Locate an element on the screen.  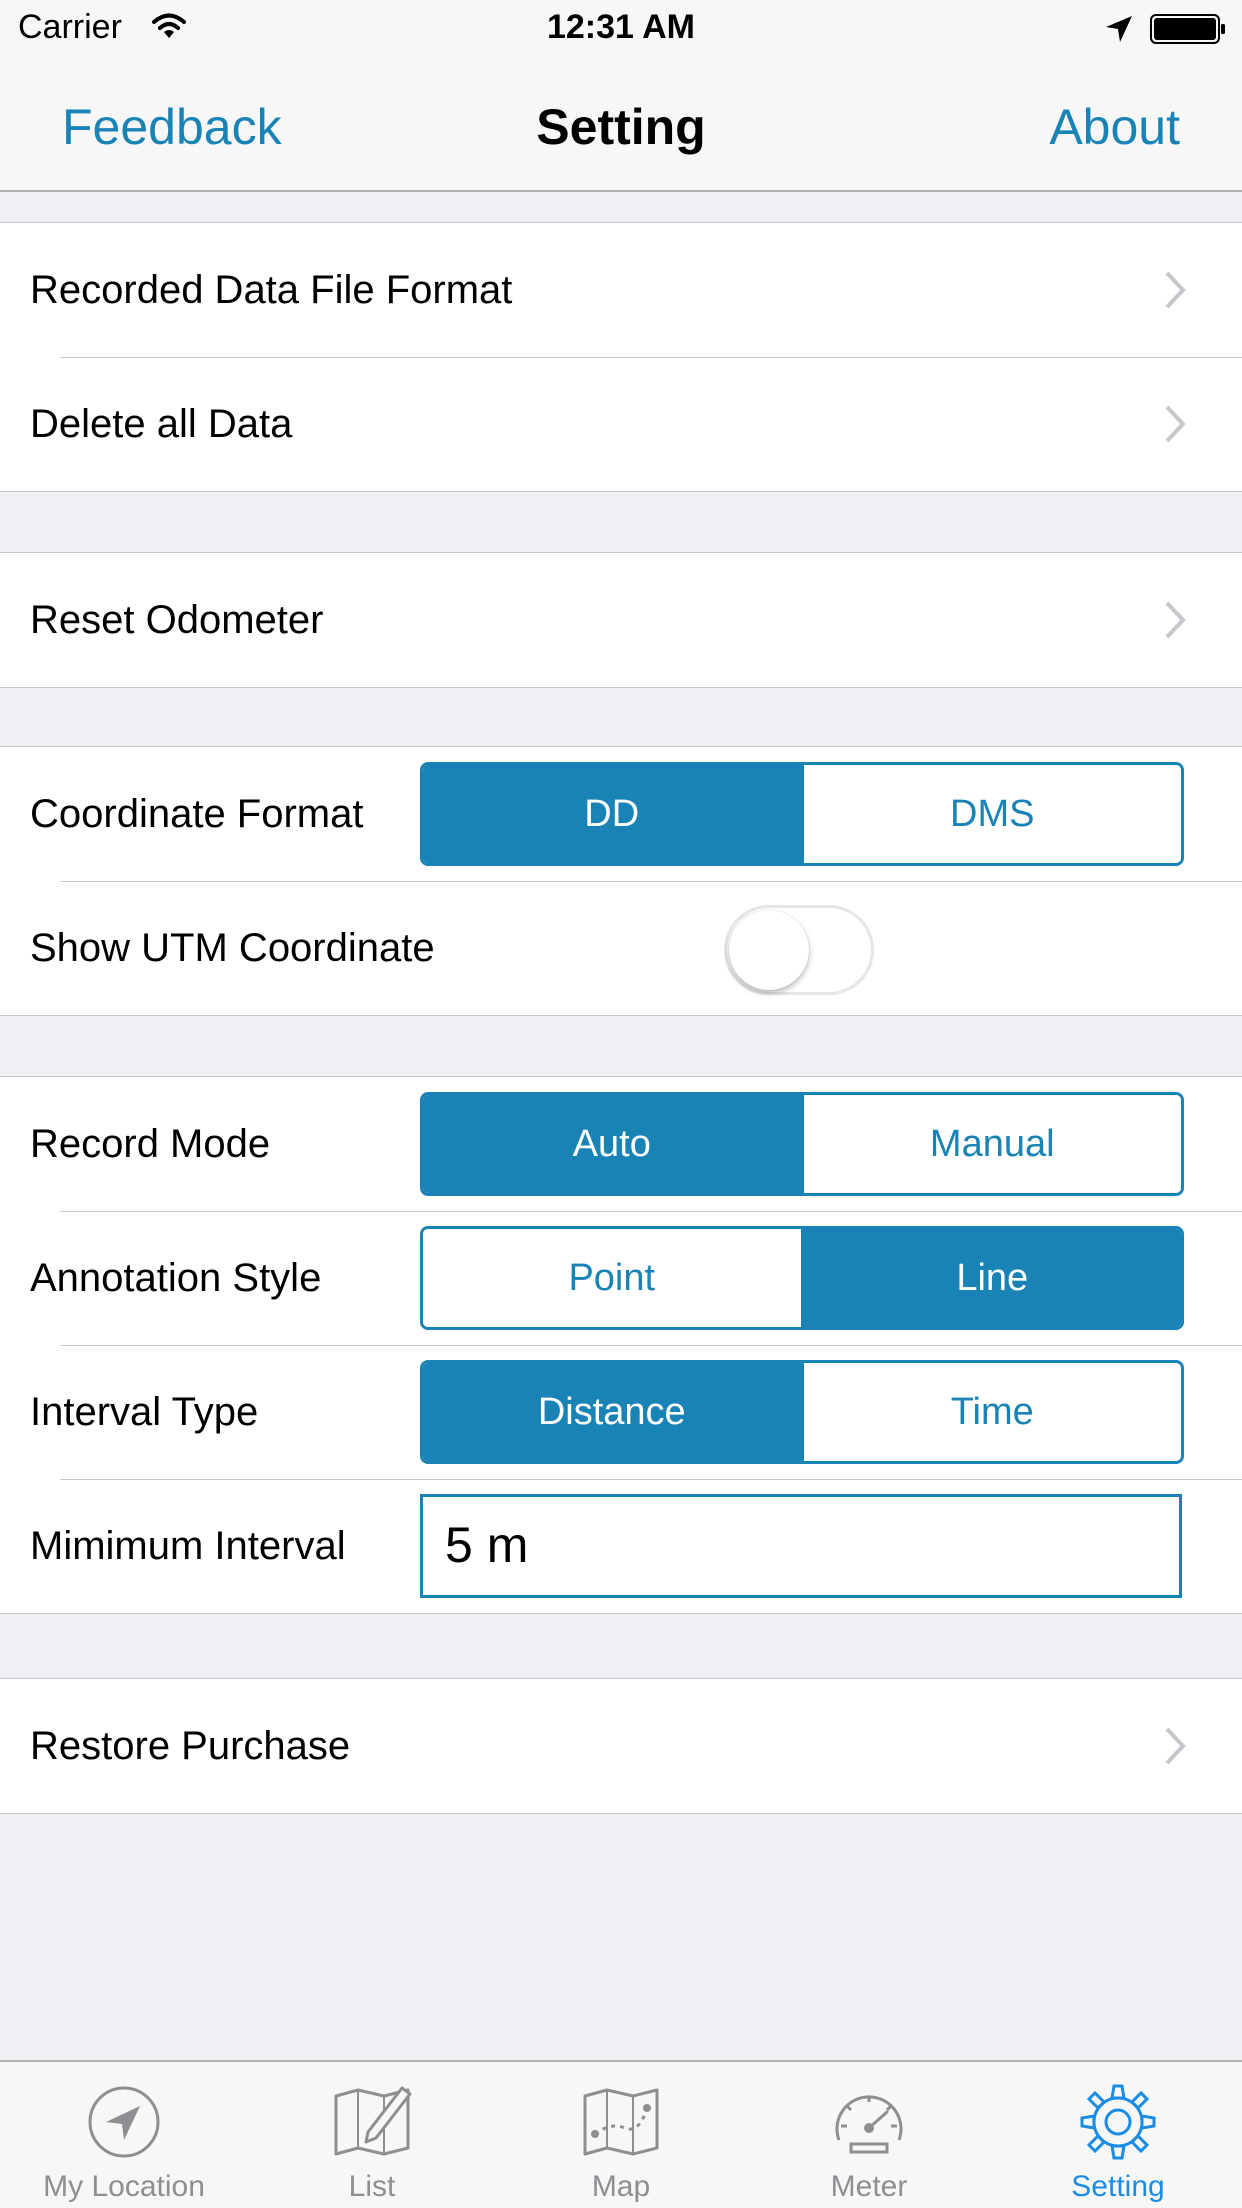
minimum-interval-input: 5 m is located at coordinates (801, 1546).